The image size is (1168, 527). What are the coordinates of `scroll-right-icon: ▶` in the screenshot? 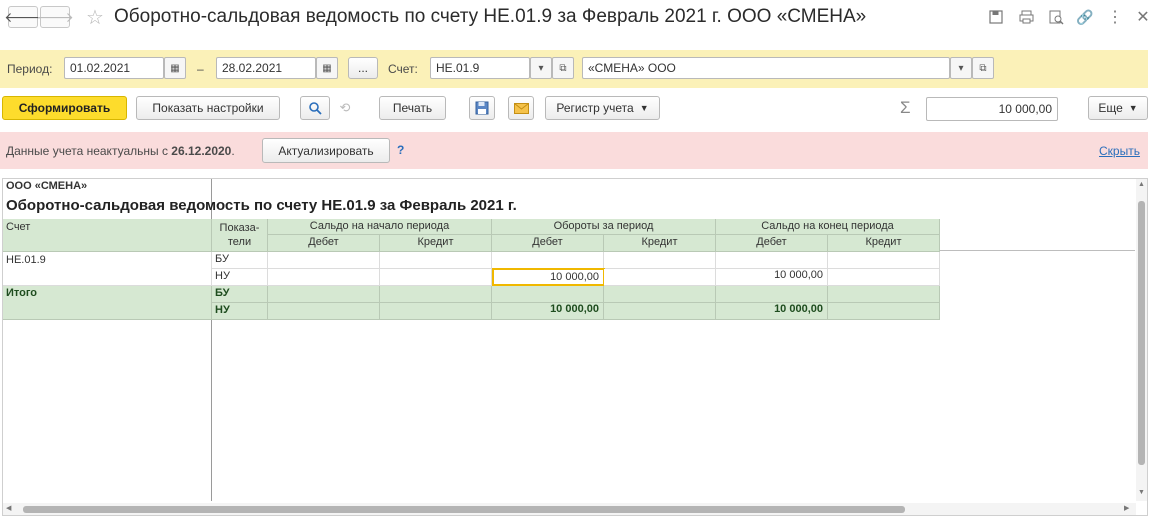 It's located at (1126, 508).